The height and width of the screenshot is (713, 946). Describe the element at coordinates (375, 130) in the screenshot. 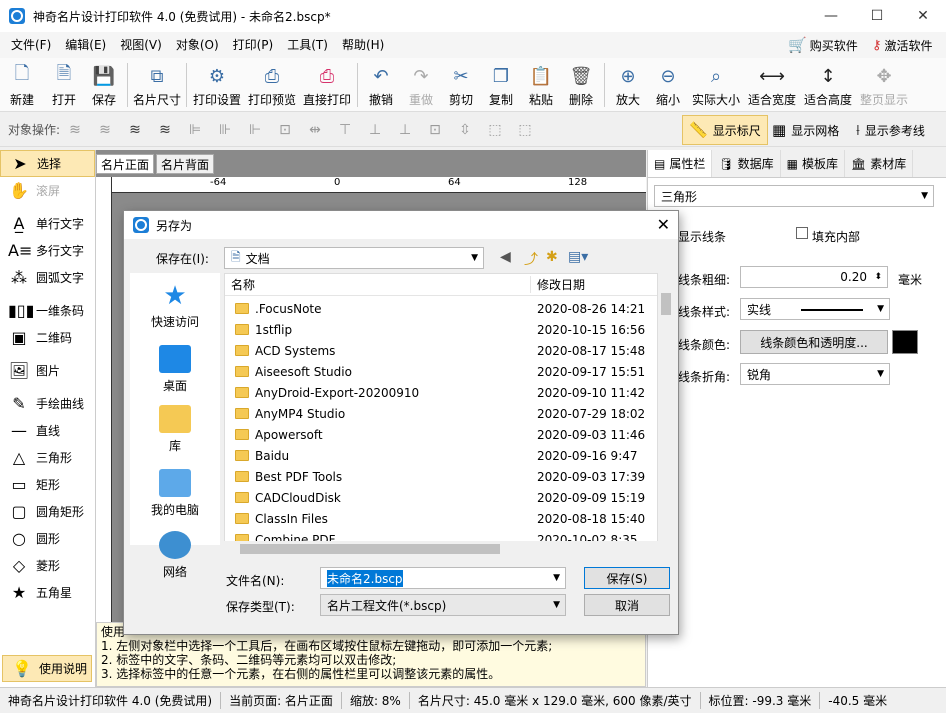

I see `align-middle-icon: ⊥` at that location.